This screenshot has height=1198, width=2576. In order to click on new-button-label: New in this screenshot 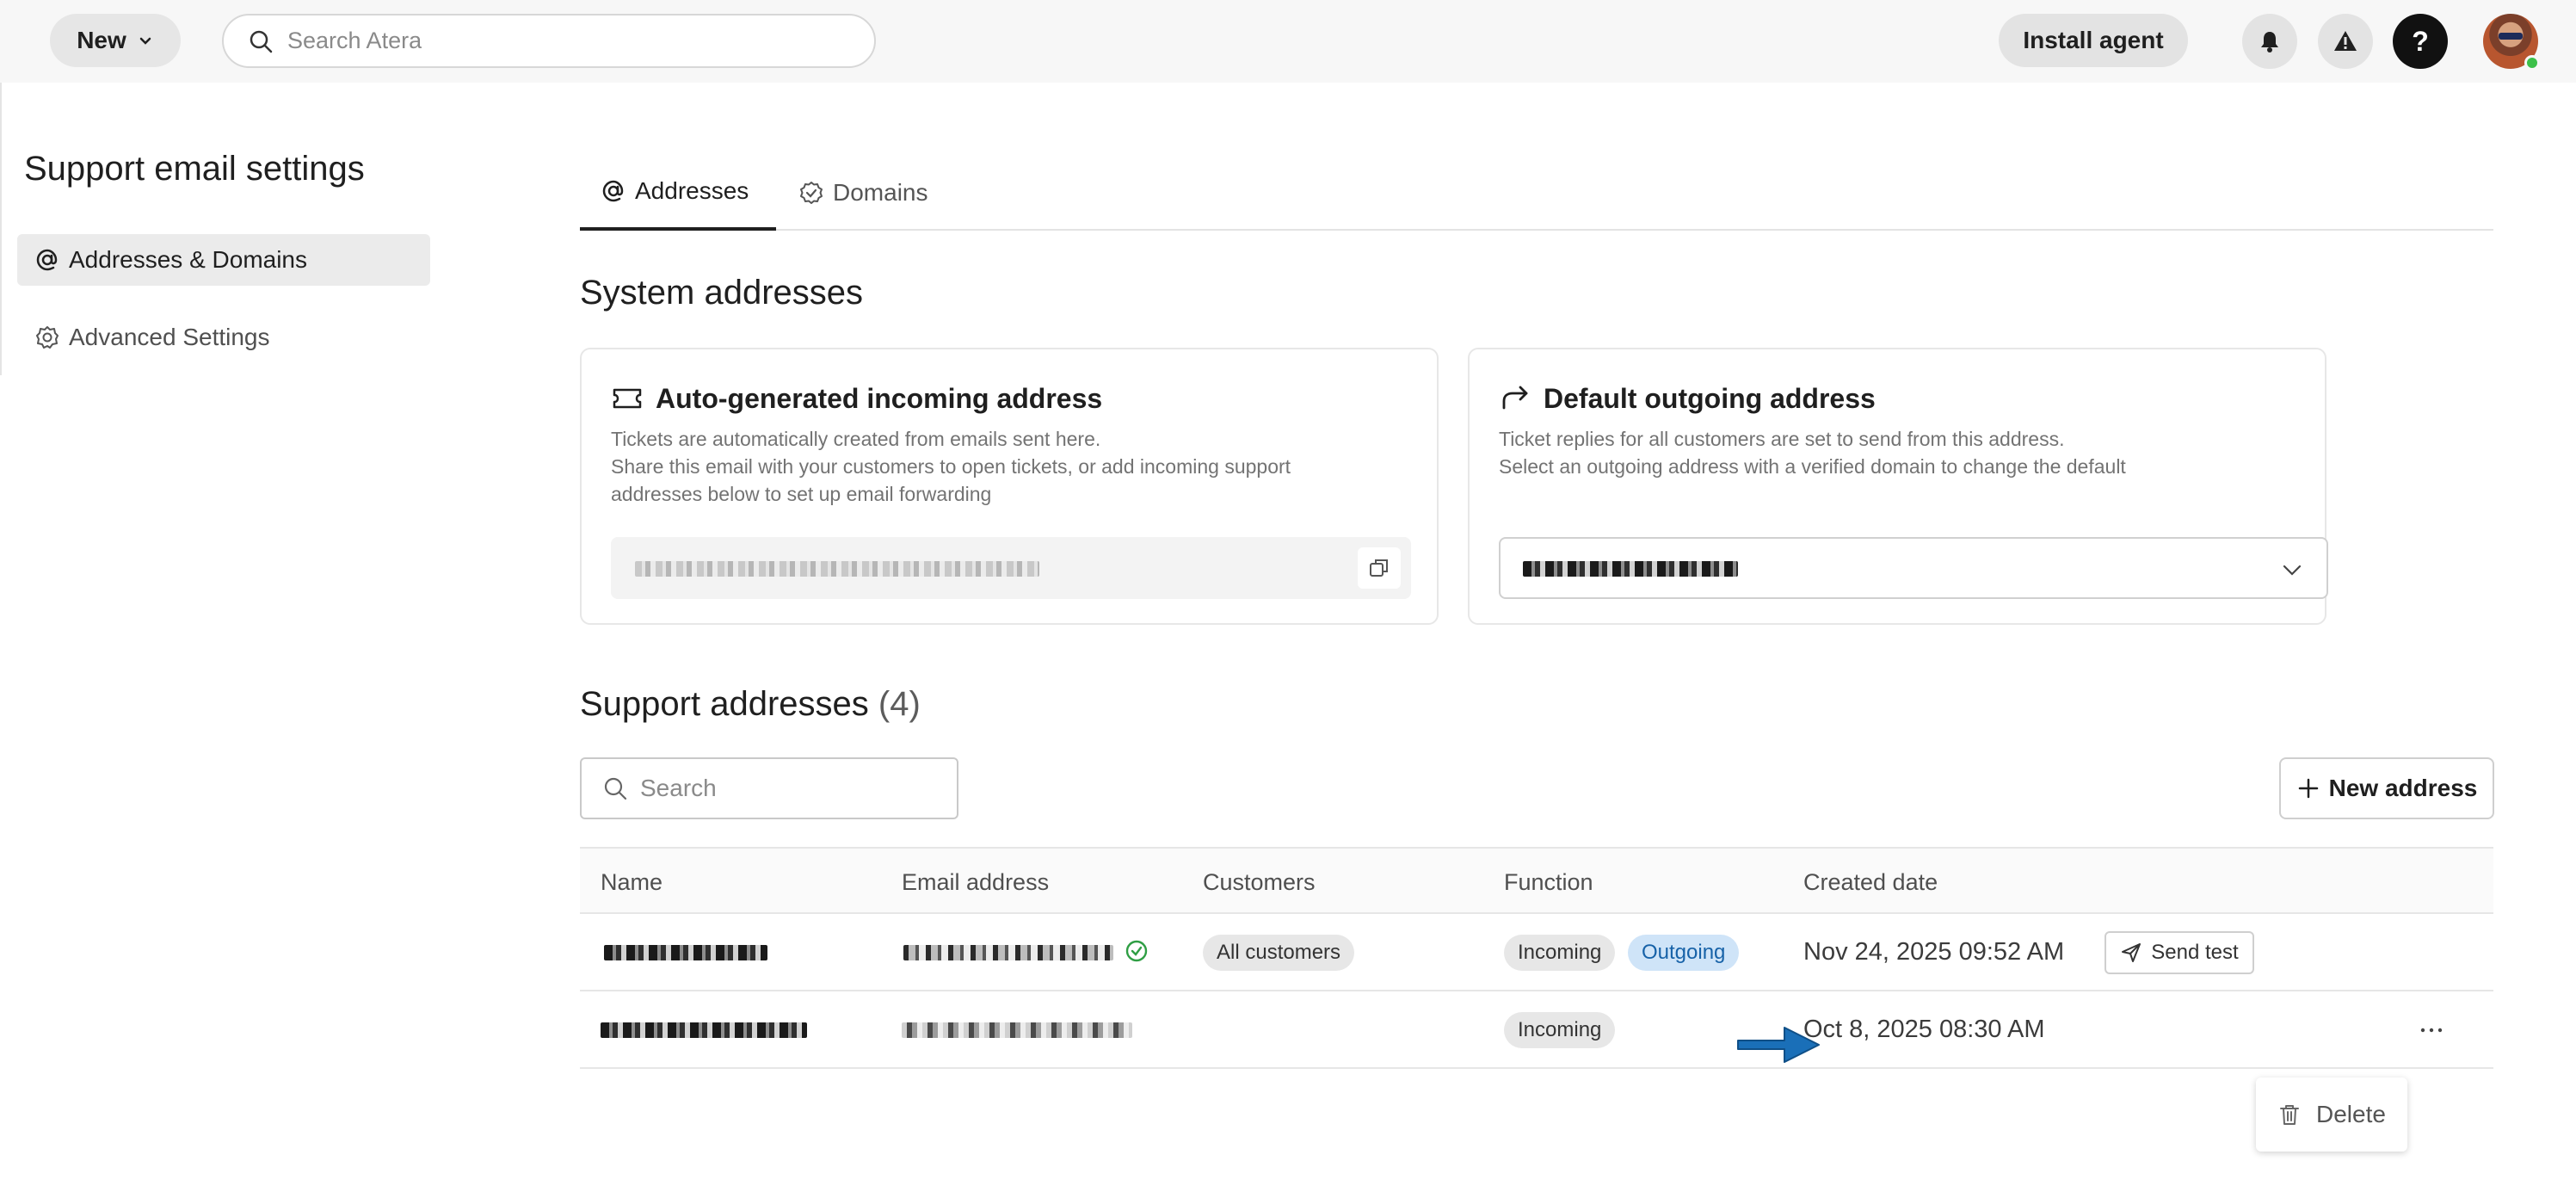, I will do `click(102, 40)`.